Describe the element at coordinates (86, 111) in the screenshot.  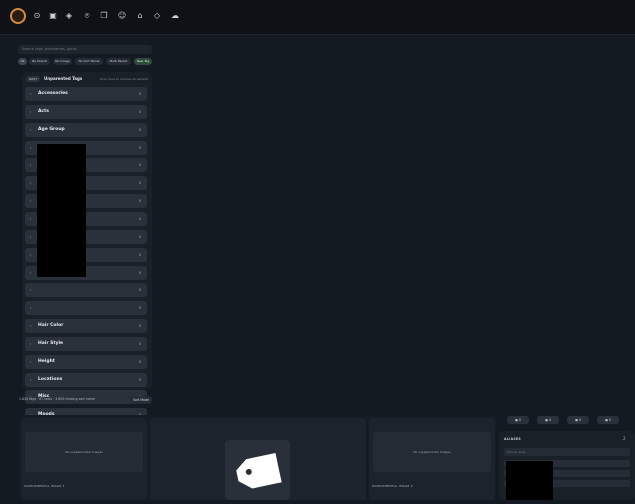
I see `tag-row: › Acts 8` at that location.